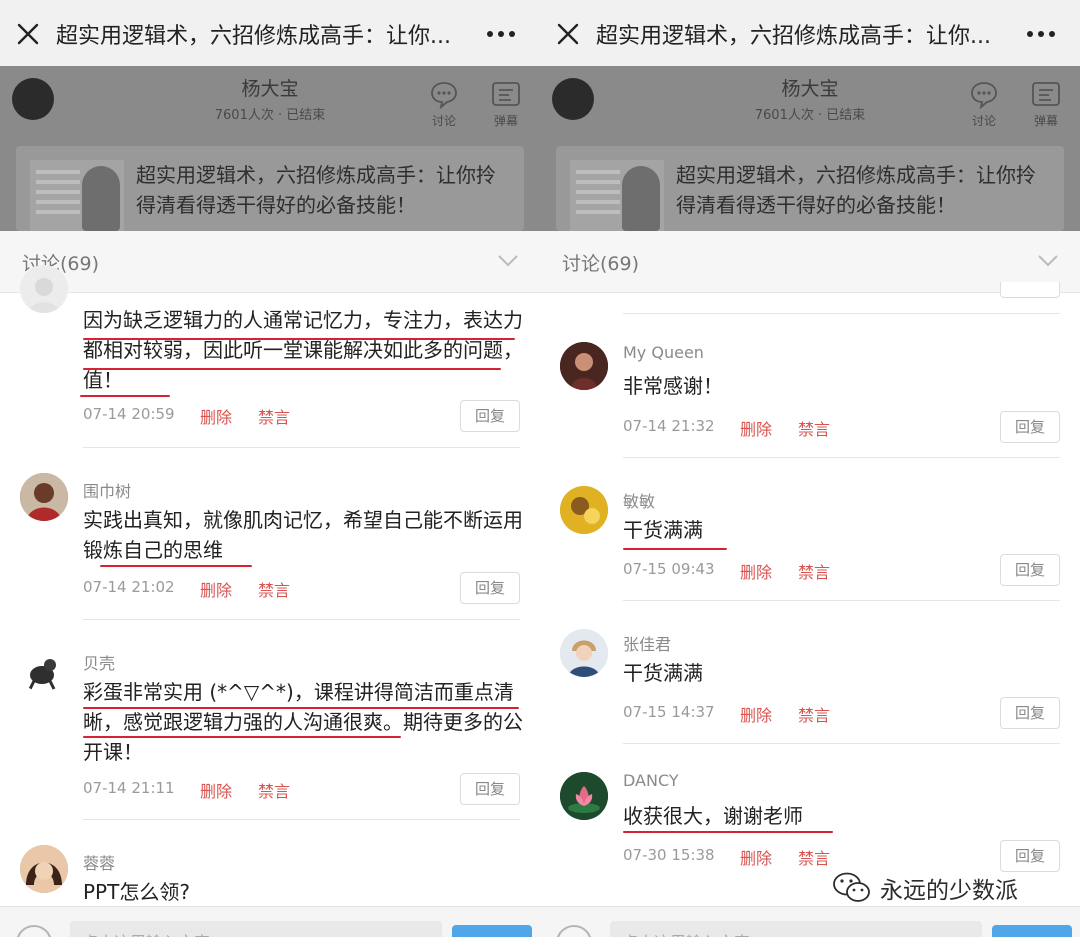 The image size is (1080, 937). What do you see at coordinates (647, 644) in the screenshot?
I see `commenter-name: 张佳君` at bounding box center [647, 644].